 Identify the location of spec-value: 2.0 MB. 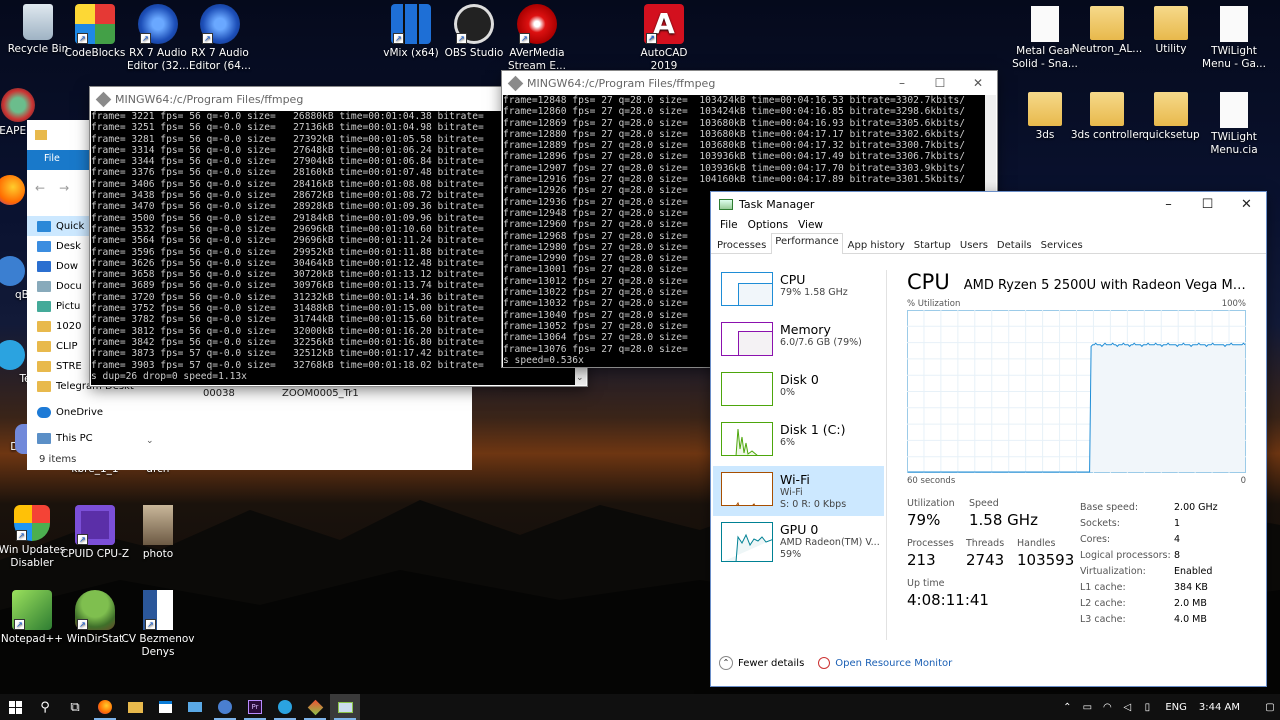
(1190, 603).